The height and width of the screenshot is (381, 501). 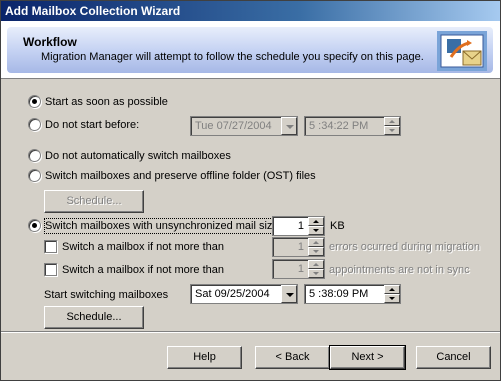 I want to click on not-before-time-value: 5 :34:22 PM, so click(x=339, y=126).